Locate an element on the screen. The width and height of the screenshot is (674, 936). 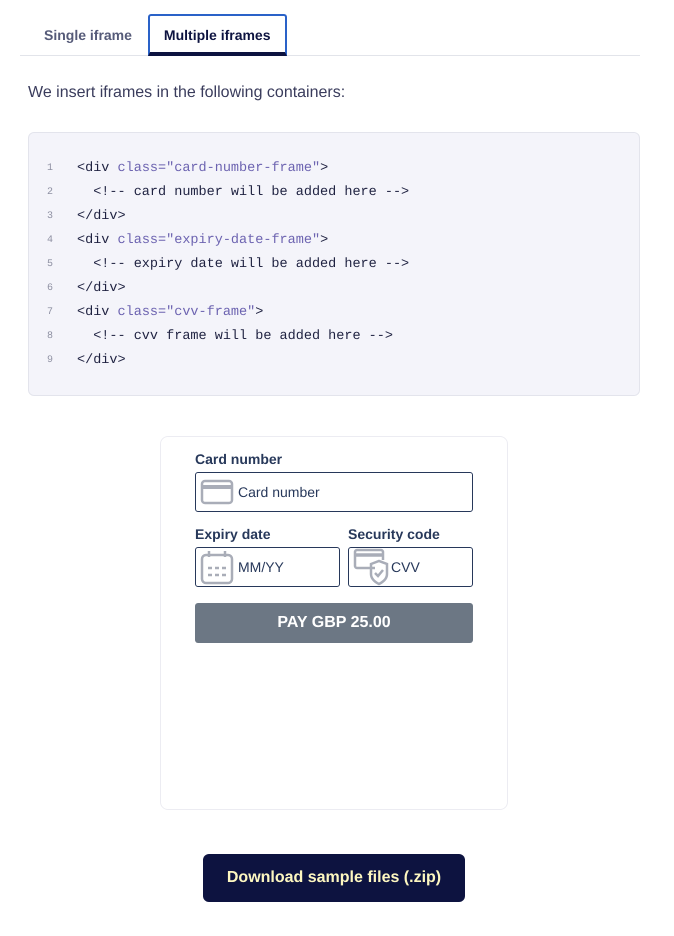
line-number: 7 is located at coordinates (50, 313).